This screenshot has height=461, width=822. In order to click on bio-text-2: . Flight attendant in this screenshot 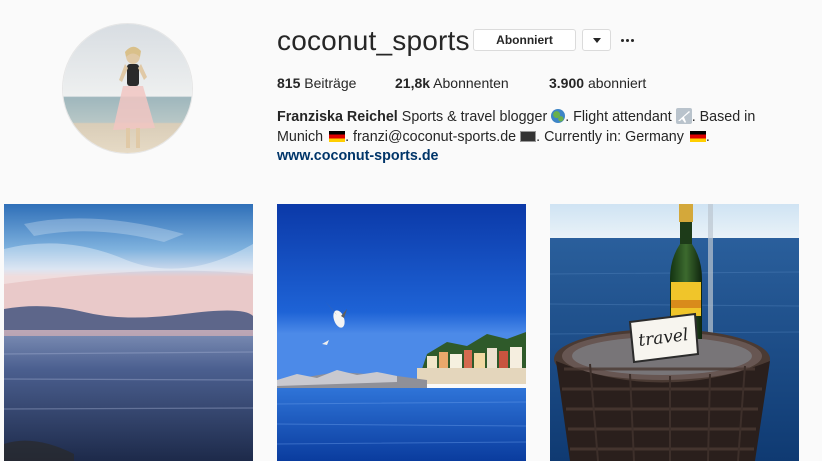, I will do `click(618, 117)`.